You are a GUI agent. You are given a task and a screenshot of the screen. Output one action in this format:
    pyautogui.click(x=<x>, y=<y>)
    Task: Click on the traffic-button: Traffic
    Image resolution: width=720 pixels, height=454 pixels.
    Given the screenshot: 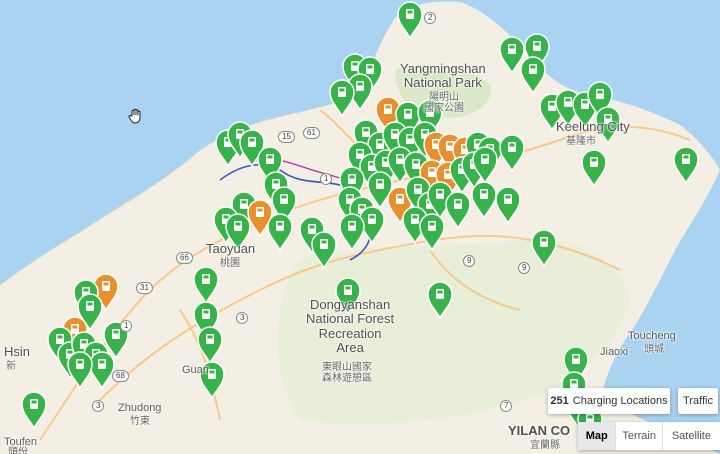 What is the action you would take?
    pyautogui.click(x=698, y=401)
    